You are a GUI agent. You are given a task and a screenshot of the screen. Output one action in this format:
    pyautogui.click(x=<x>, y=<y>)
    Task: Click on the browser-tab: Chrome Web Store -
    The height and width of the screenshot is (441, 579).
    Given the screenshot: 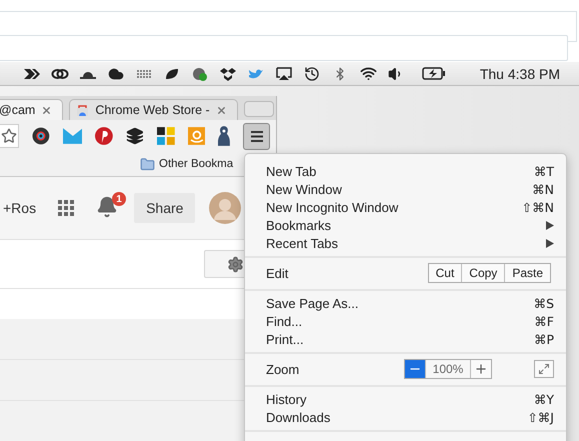 What is the action you would take?
    pyautogui.click(x=153, y=109)
    